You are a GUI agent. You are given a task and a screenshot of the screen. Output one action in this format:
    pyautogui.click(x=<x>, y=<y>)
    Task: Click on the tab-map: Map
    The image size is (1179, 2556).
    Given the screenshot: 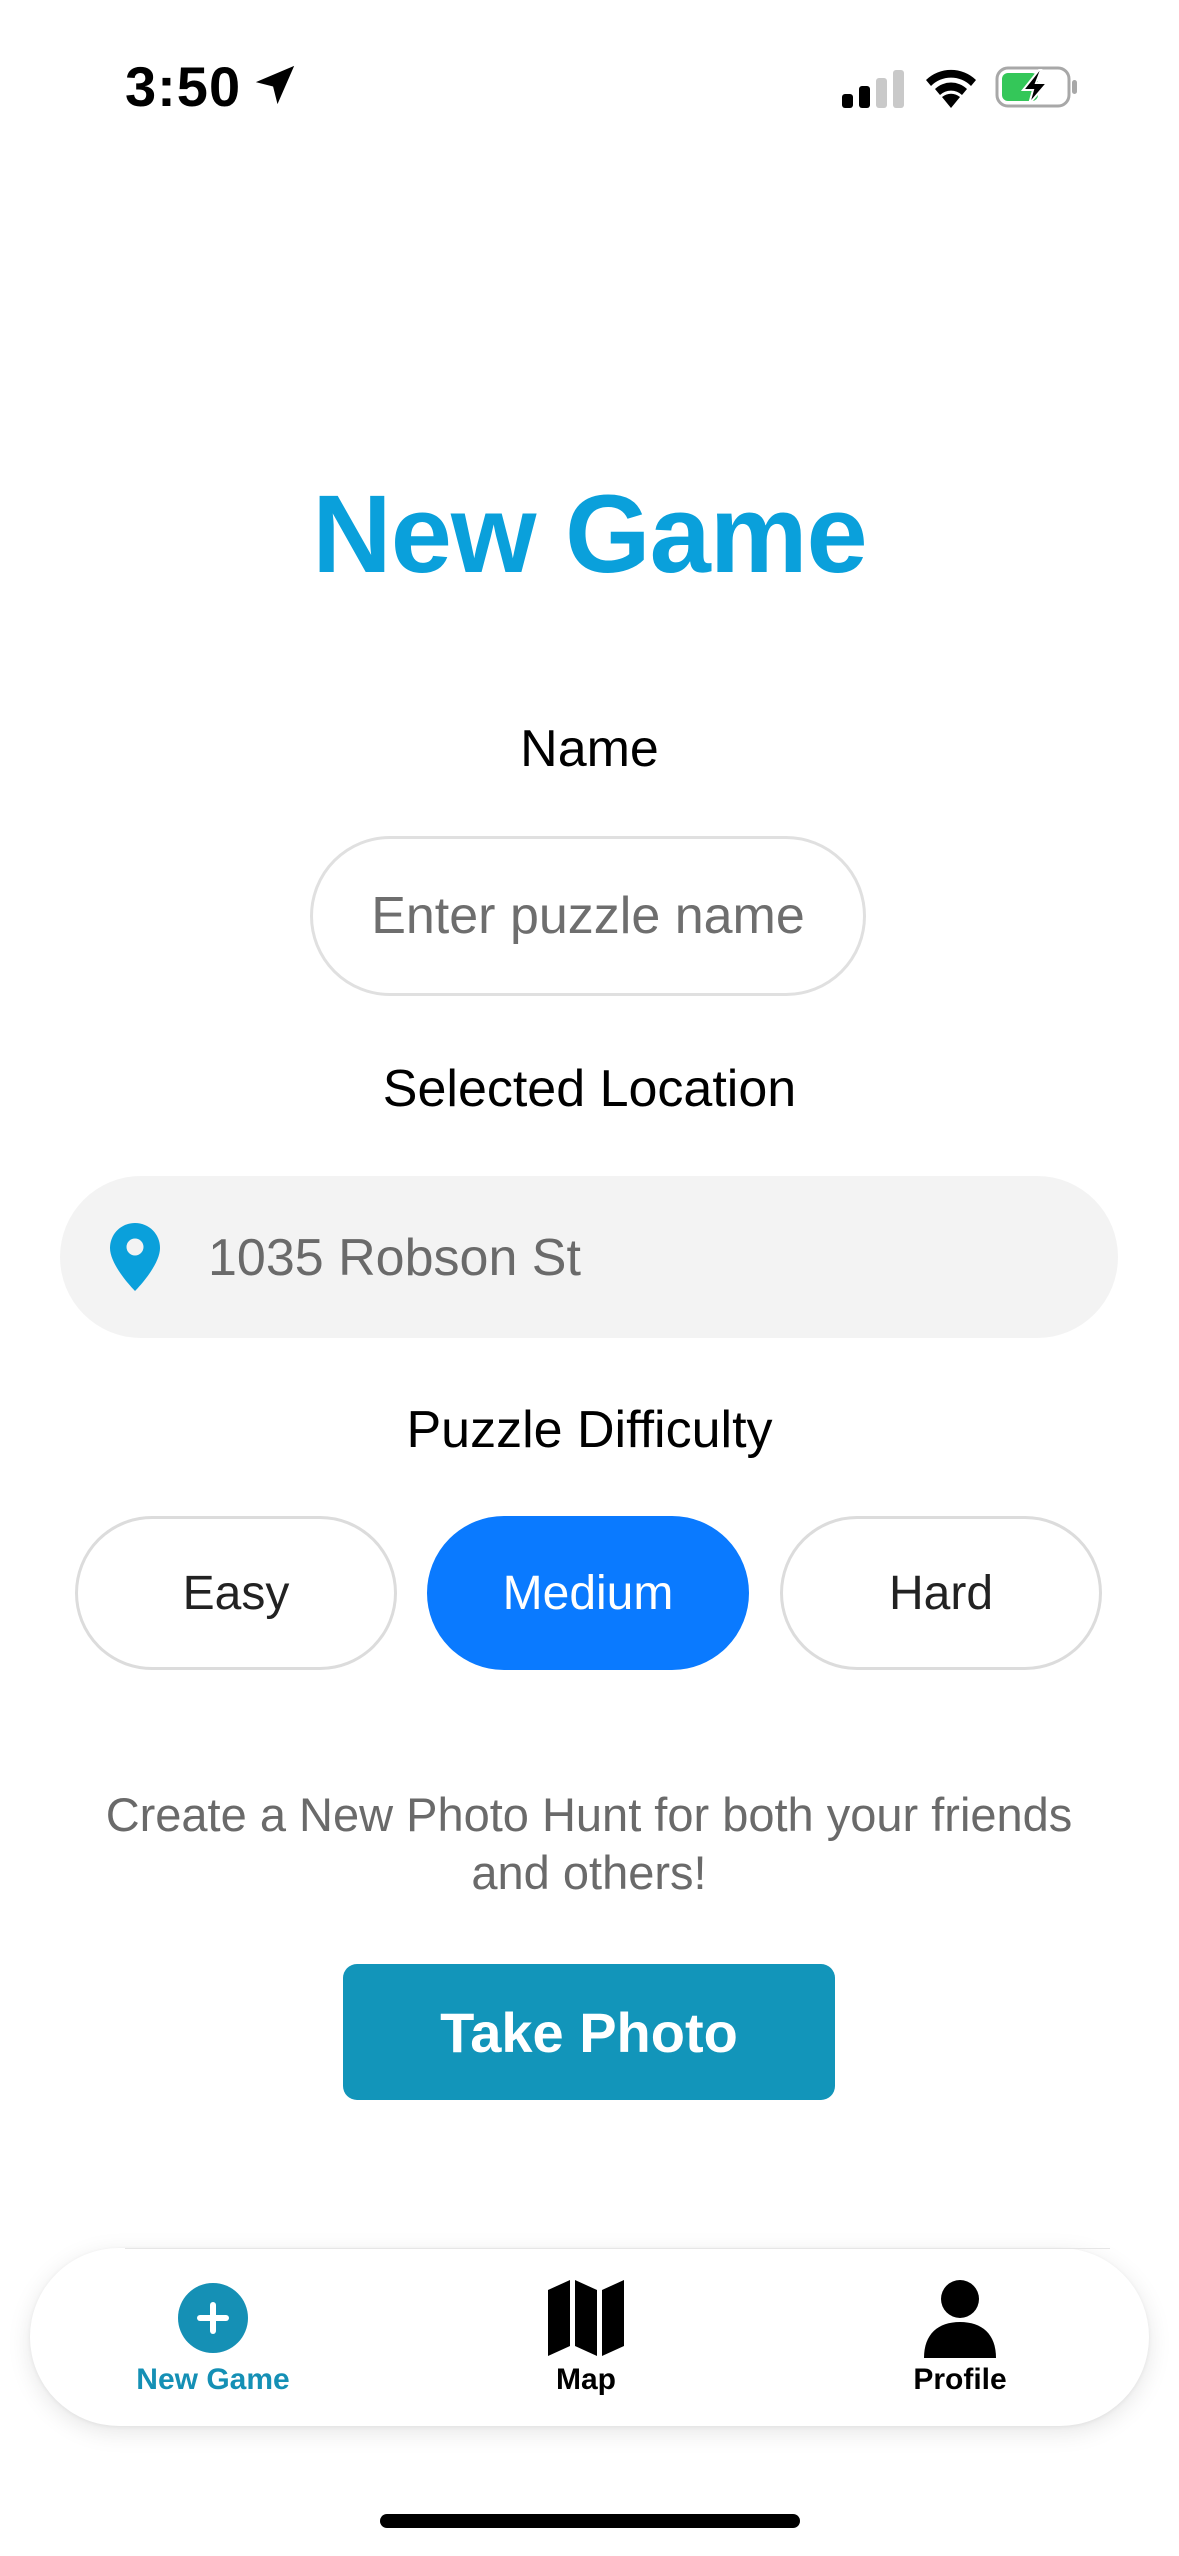 What is the action you would take?
    pyautogui.click(x=586, y=2343)
    